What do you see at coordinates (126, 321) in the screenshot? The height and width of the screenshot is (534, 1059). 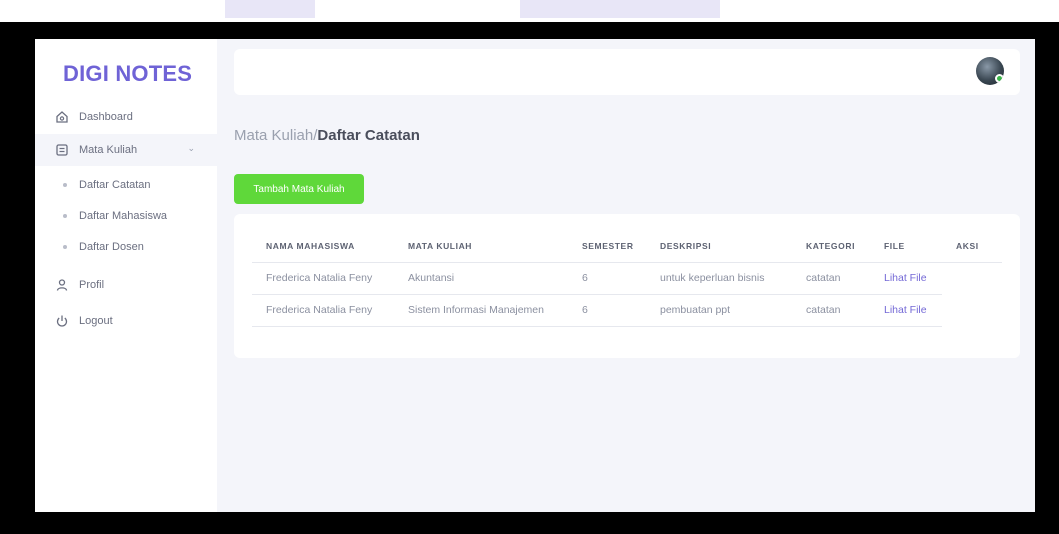 I see `sidebar-item-logout: Logout` at bounding box center [126, 321].